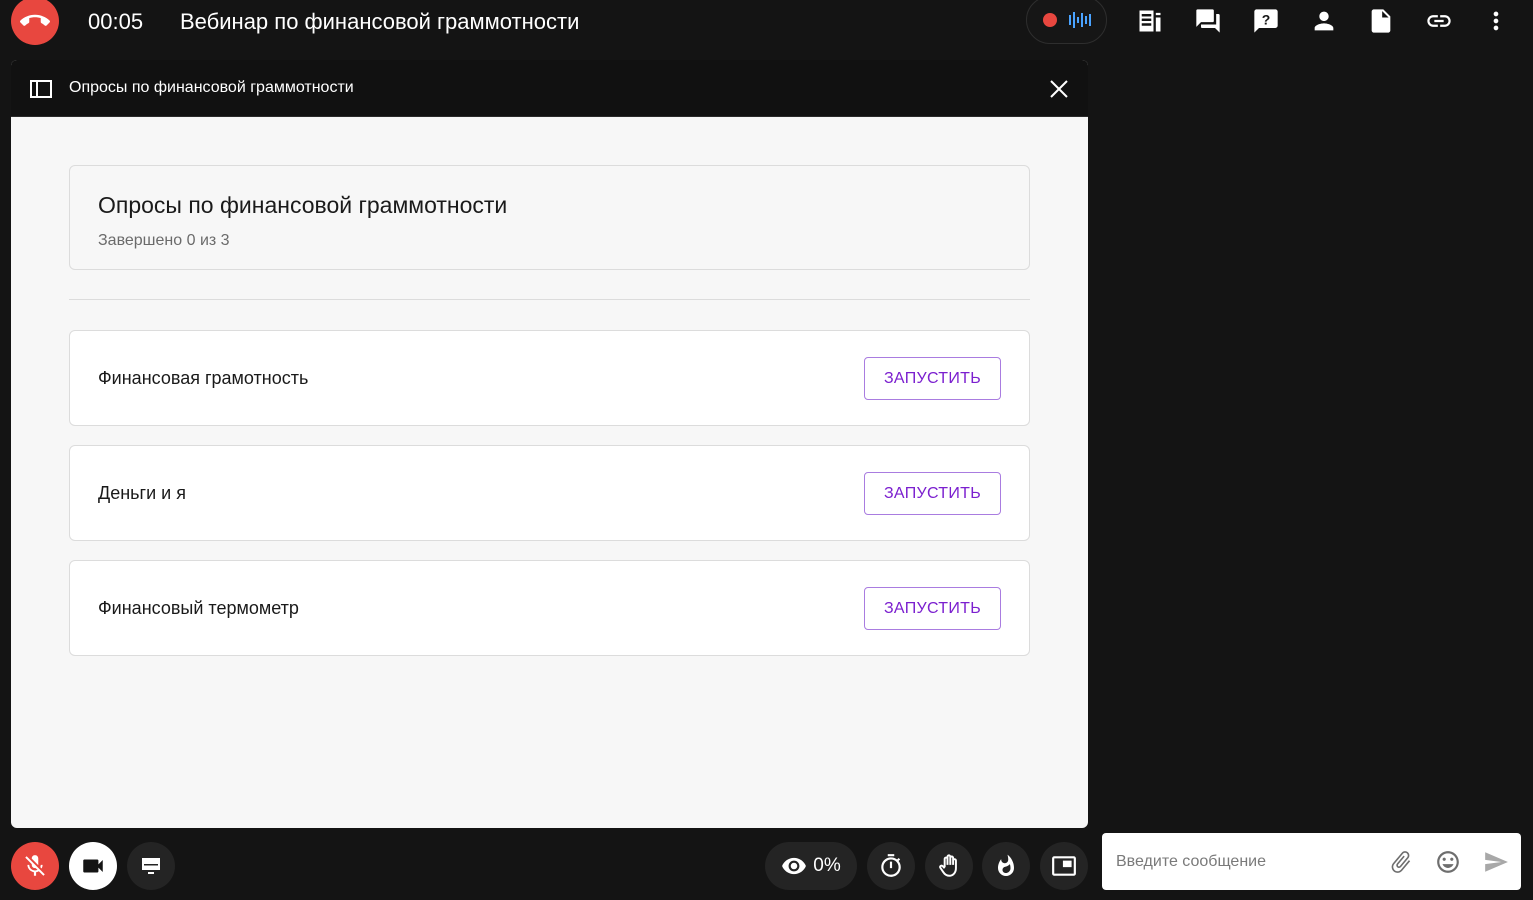 This screenshot has width=1533, height=900. I want to click on more-vert-icon, so click(1496, 21).